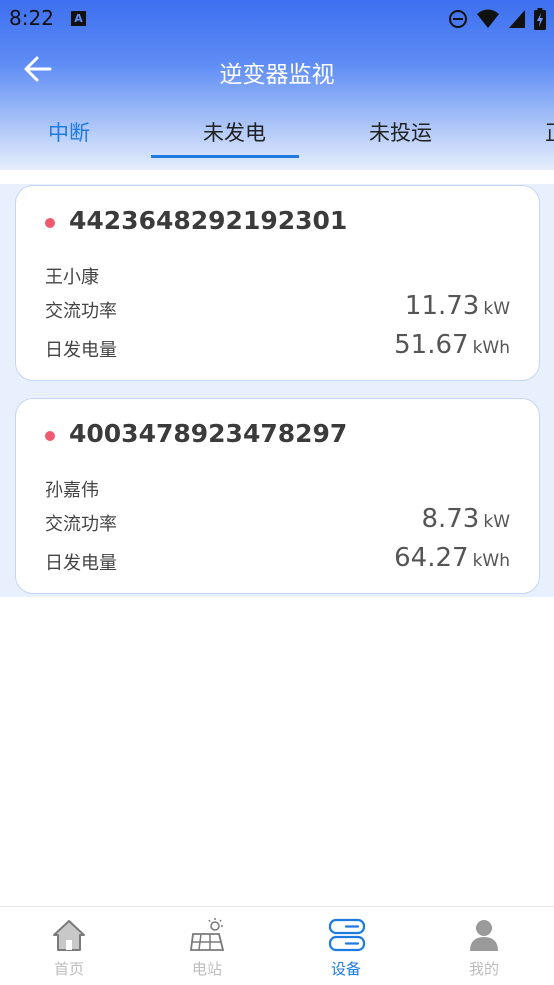  Describe the element at coordinates (72, 277) in the screenshot. I see `owner-name: 王小康` at that location.